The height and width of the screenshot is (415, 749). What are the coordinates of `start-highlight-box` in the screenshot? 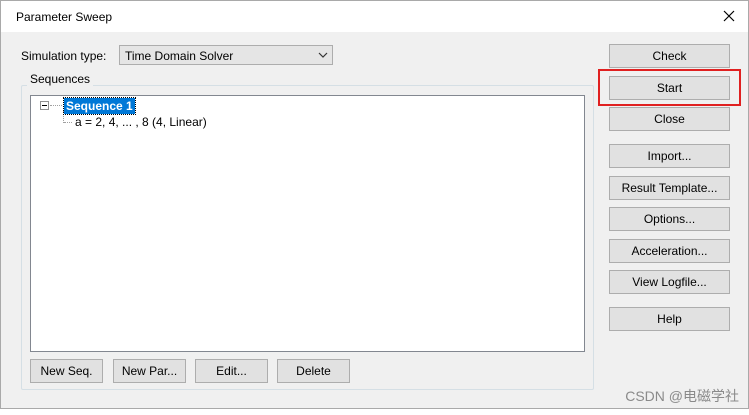 It's located at (669, 87).